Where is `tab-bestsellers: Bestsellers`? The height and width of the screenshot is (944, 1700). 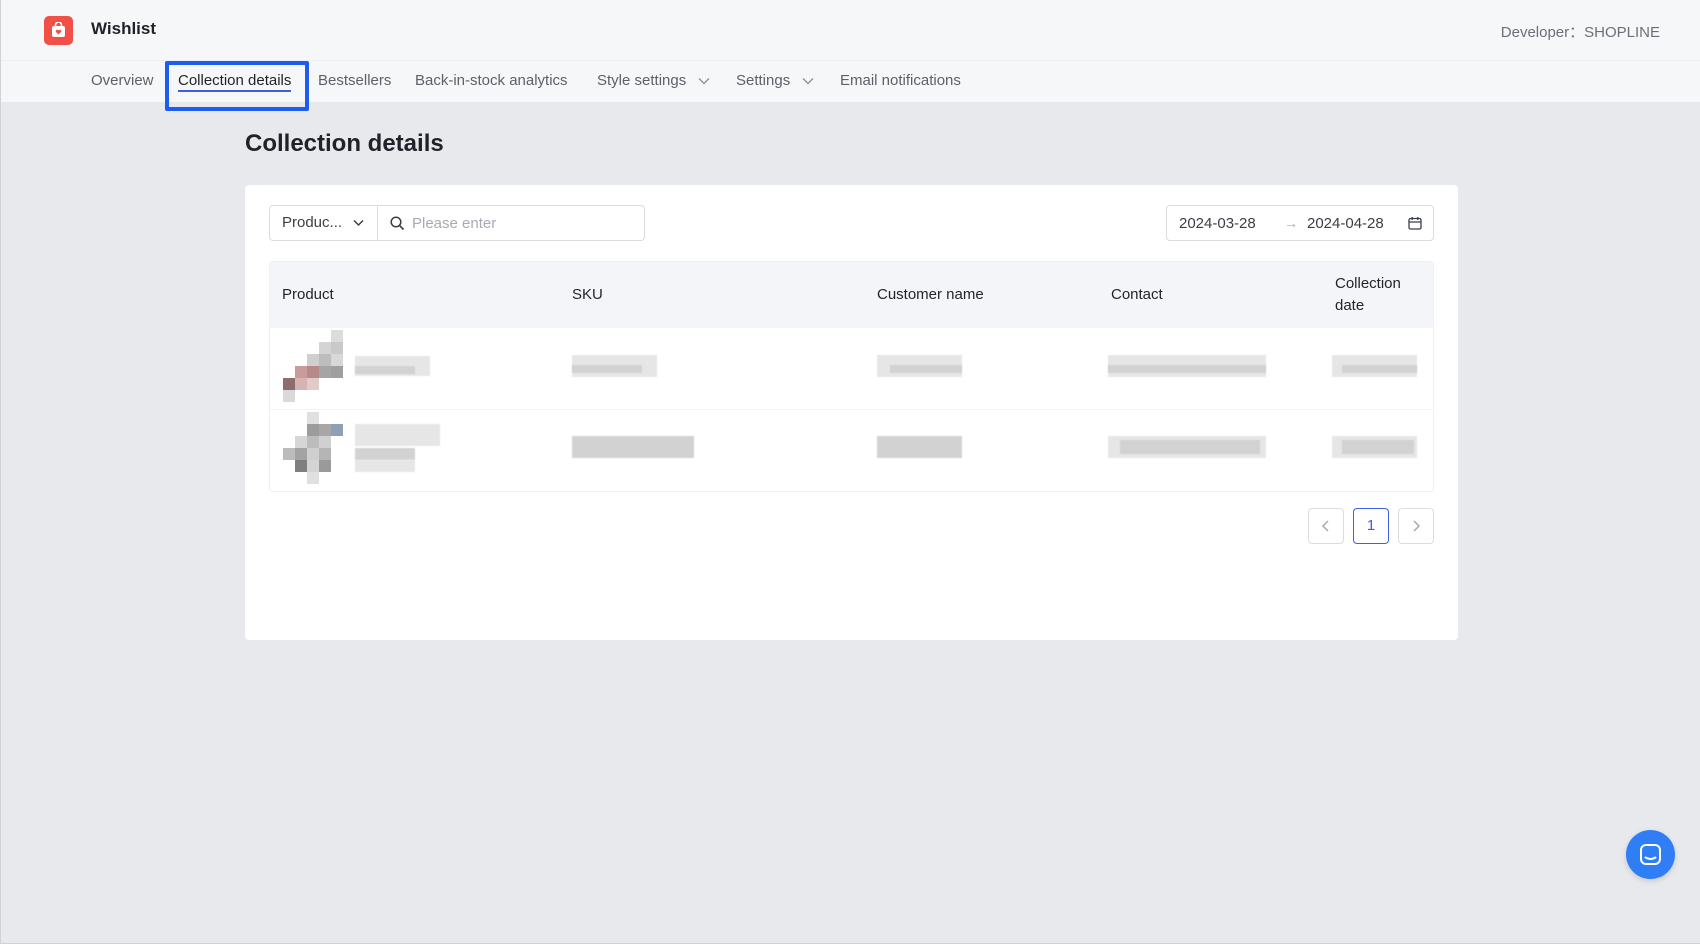 tab-bestsellers: Bestsellers is located at coordinates (354, 81).